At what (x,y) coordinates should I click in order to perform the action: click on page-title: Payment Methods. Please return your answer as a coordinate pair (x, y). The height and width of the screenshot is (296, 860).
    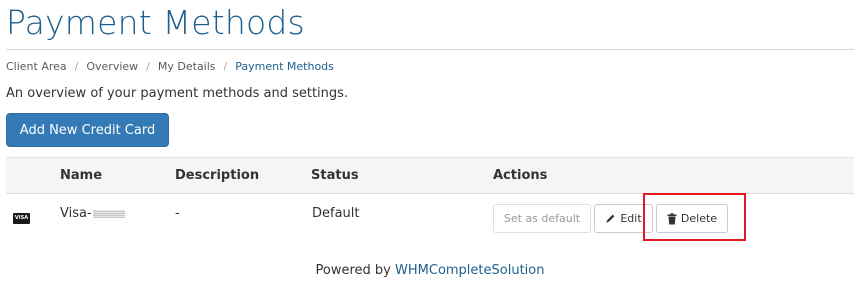
    Looking at the image, I should click on (155, 22).